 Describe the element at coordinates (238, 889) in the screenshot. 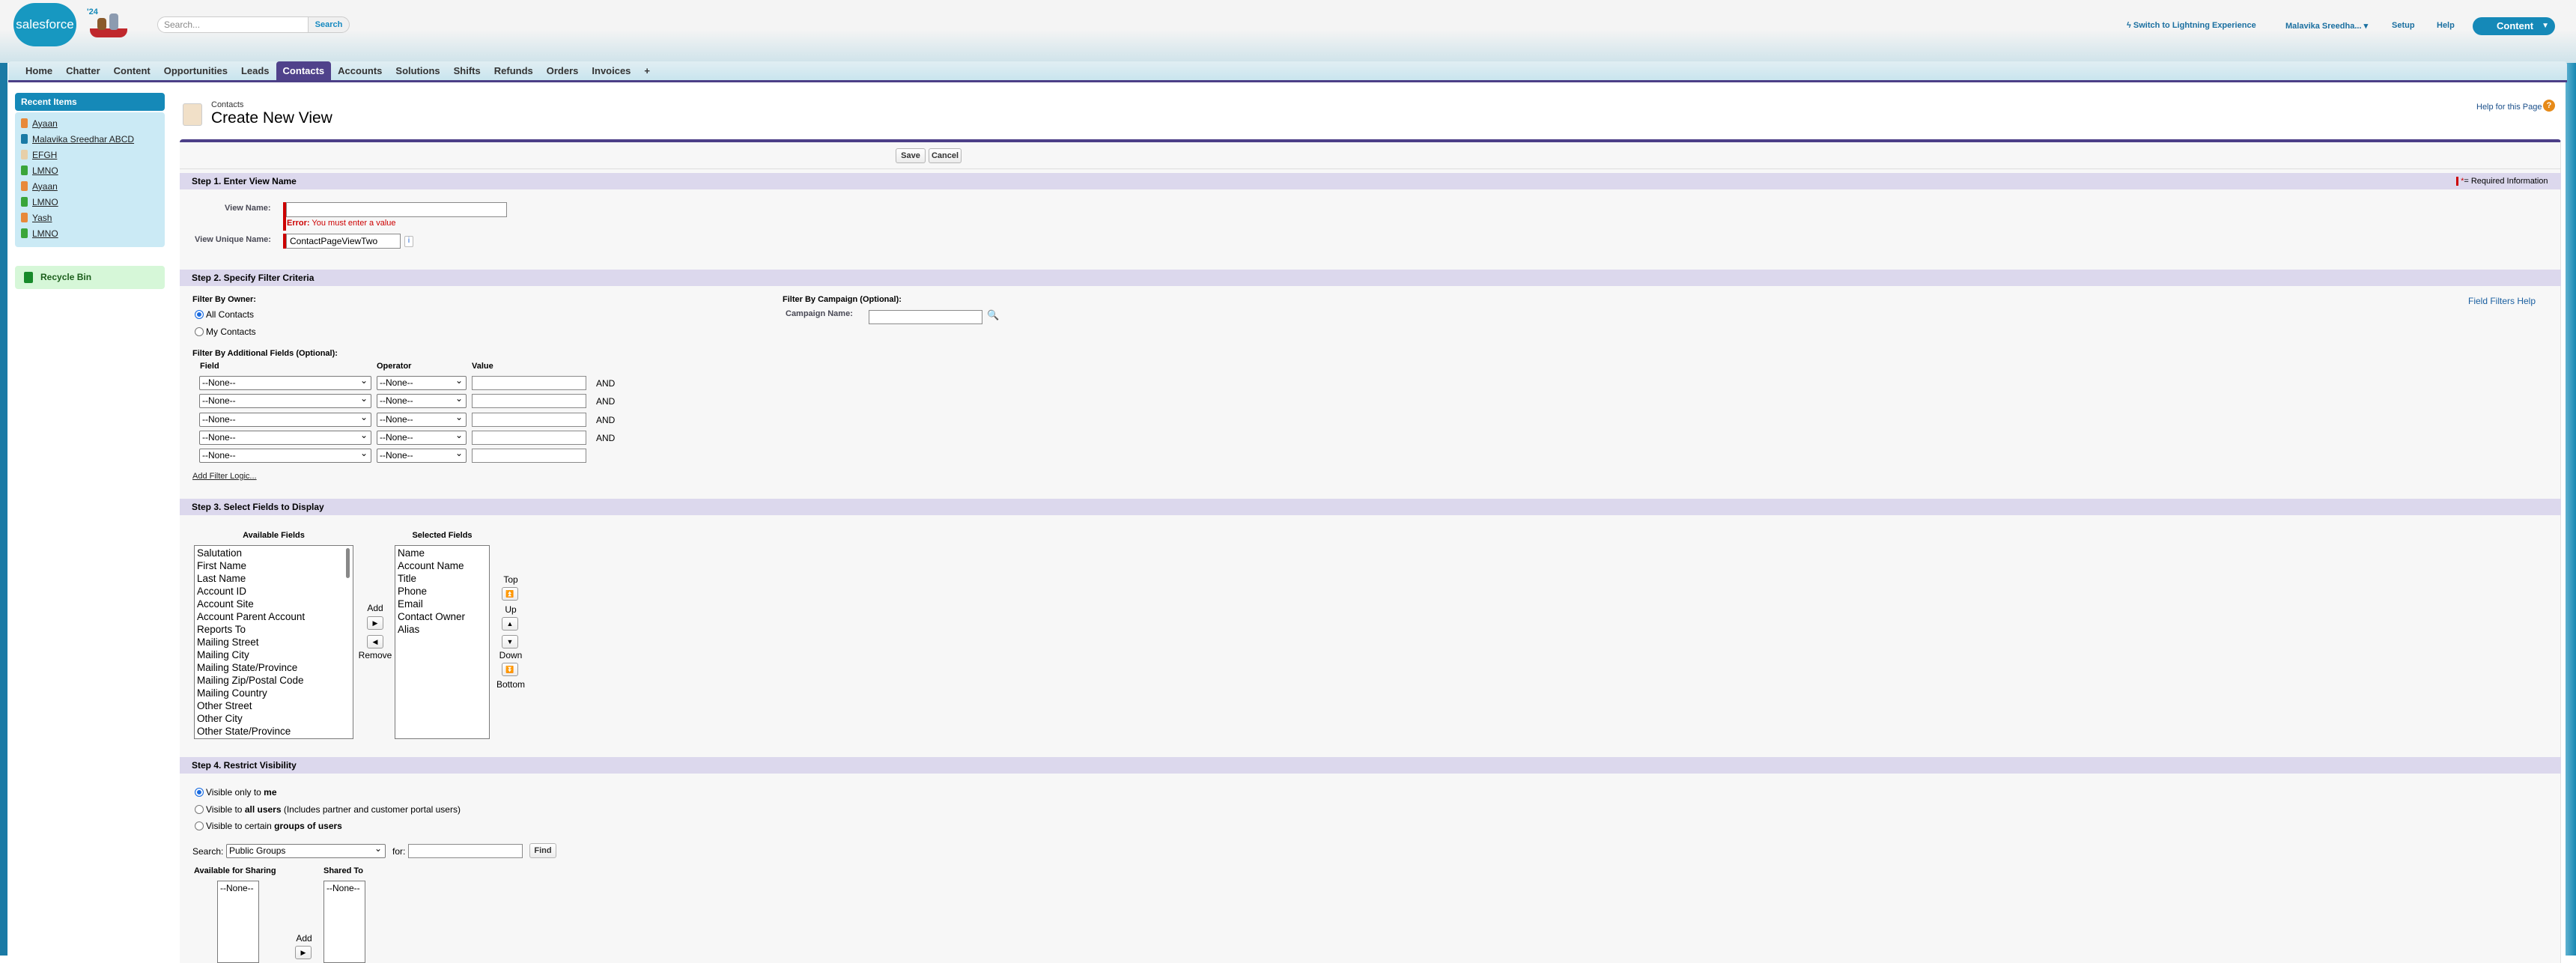

I see `list-option: --None--` at that location.